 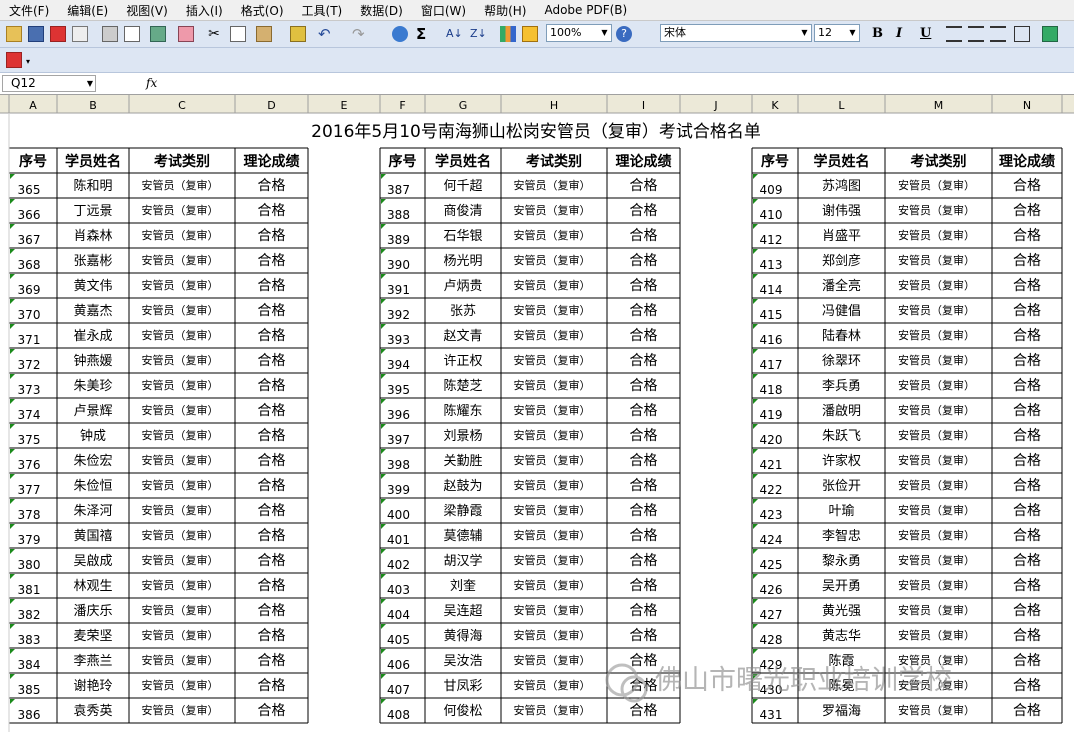 I want to click on hyperlink-icon, so click(x=400, y=34).